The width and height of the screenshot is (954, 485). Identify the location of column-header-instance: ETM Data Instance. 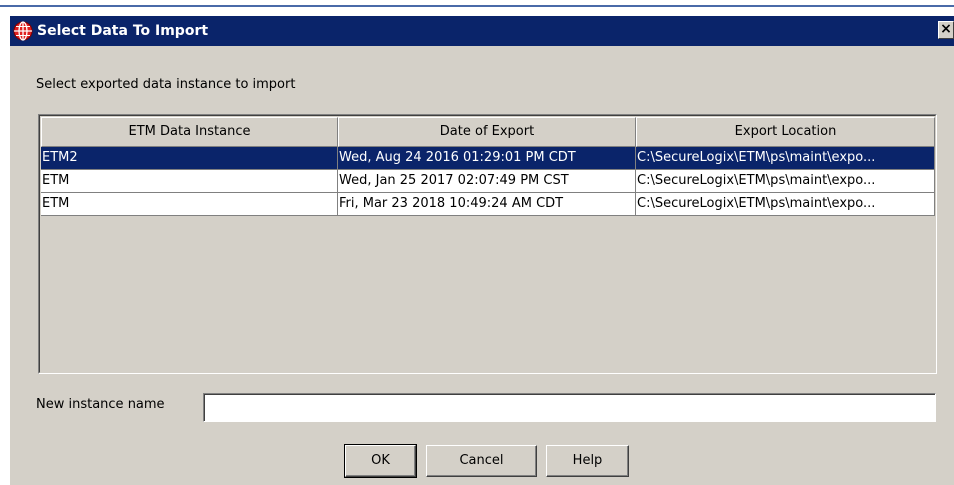
(189, 132).